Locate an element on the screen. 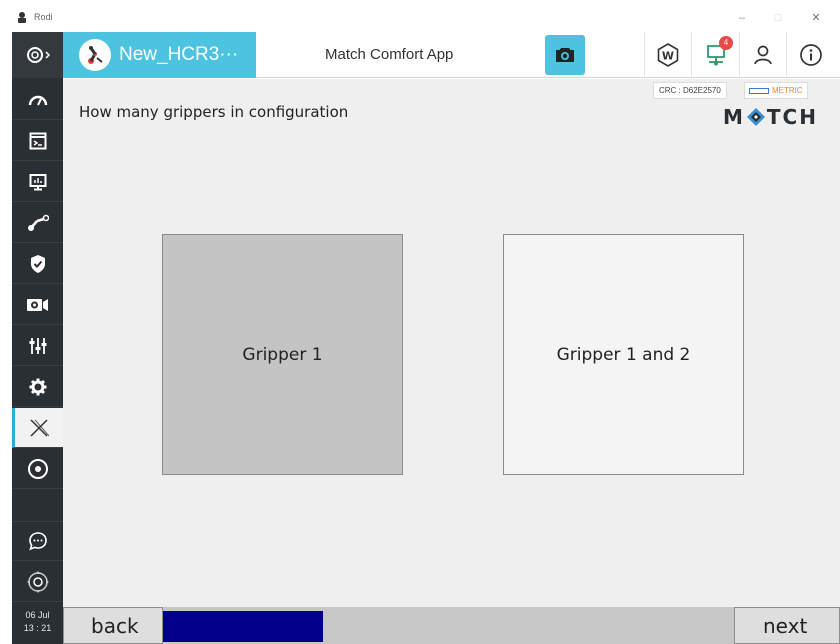 This screenshot has height=644, width=840. date-time: 06 Jul 13 : 21 is located at coordinates (37, 624).